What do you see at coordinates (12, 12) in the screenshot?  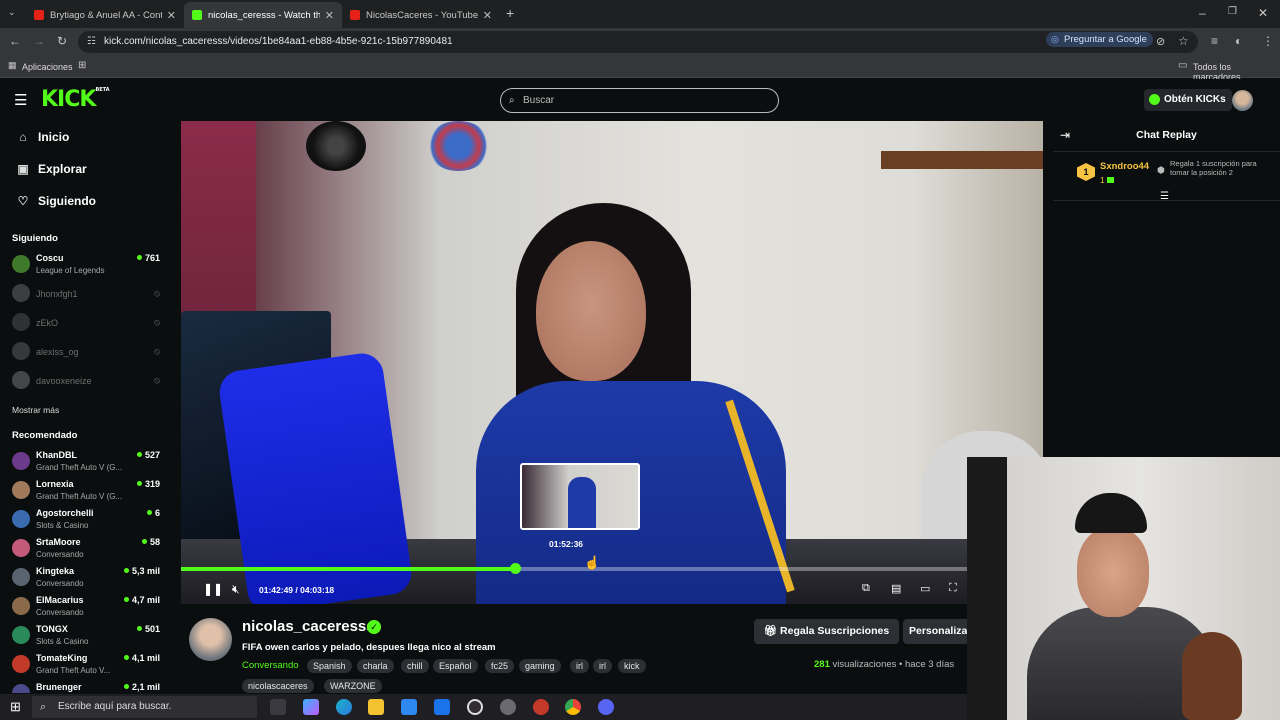 I see `tab-search-icon: ⌄` at bounding box center [12, 12].